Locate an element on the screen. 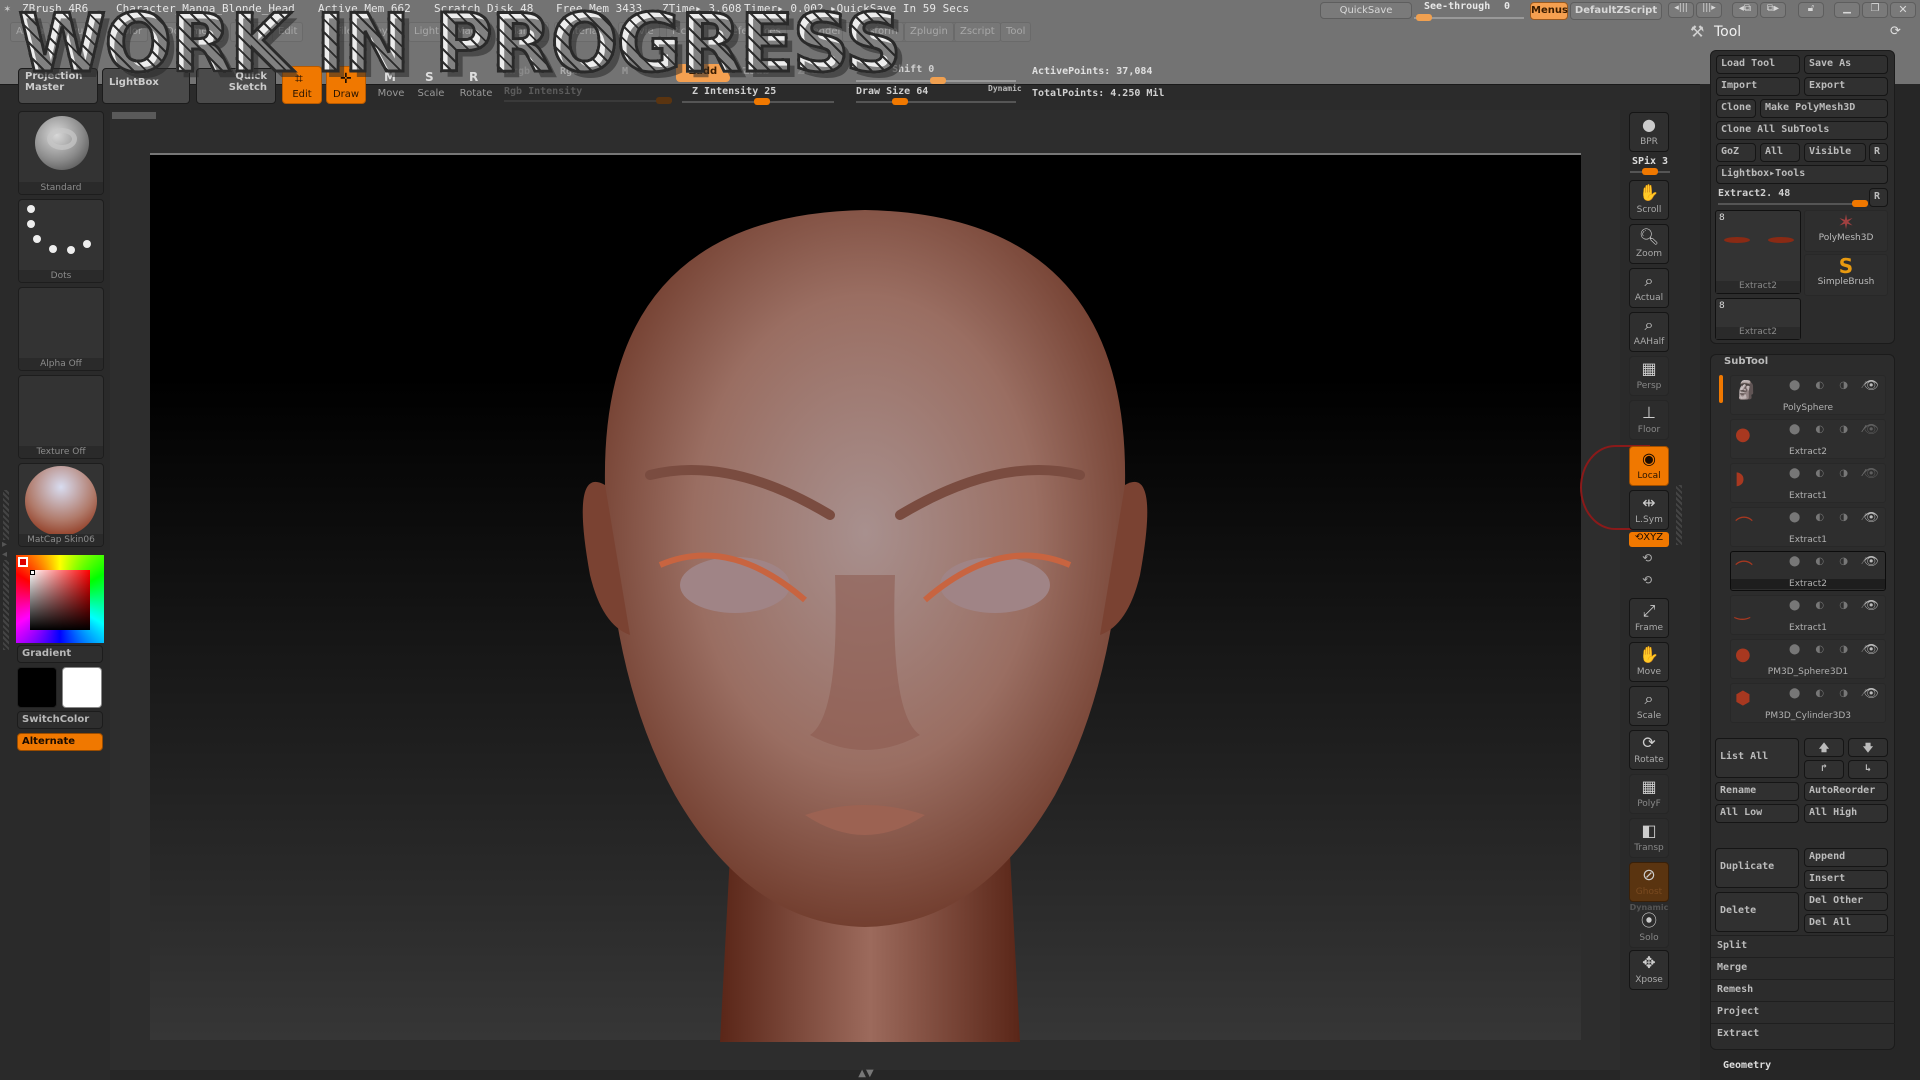 This screenshot has width=1920, height=1080. texture-selector: Texture Off is located at coordinates (61, 417).